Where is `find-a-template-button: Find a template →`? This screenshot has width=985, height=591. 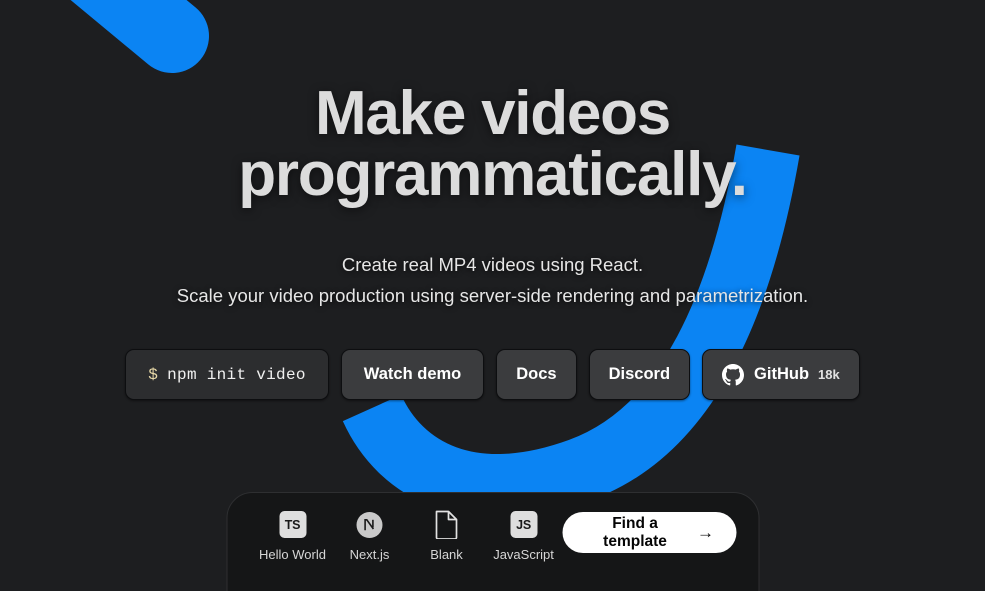
find-a-template-button: Find a template → is located at coordinates (649, 532).